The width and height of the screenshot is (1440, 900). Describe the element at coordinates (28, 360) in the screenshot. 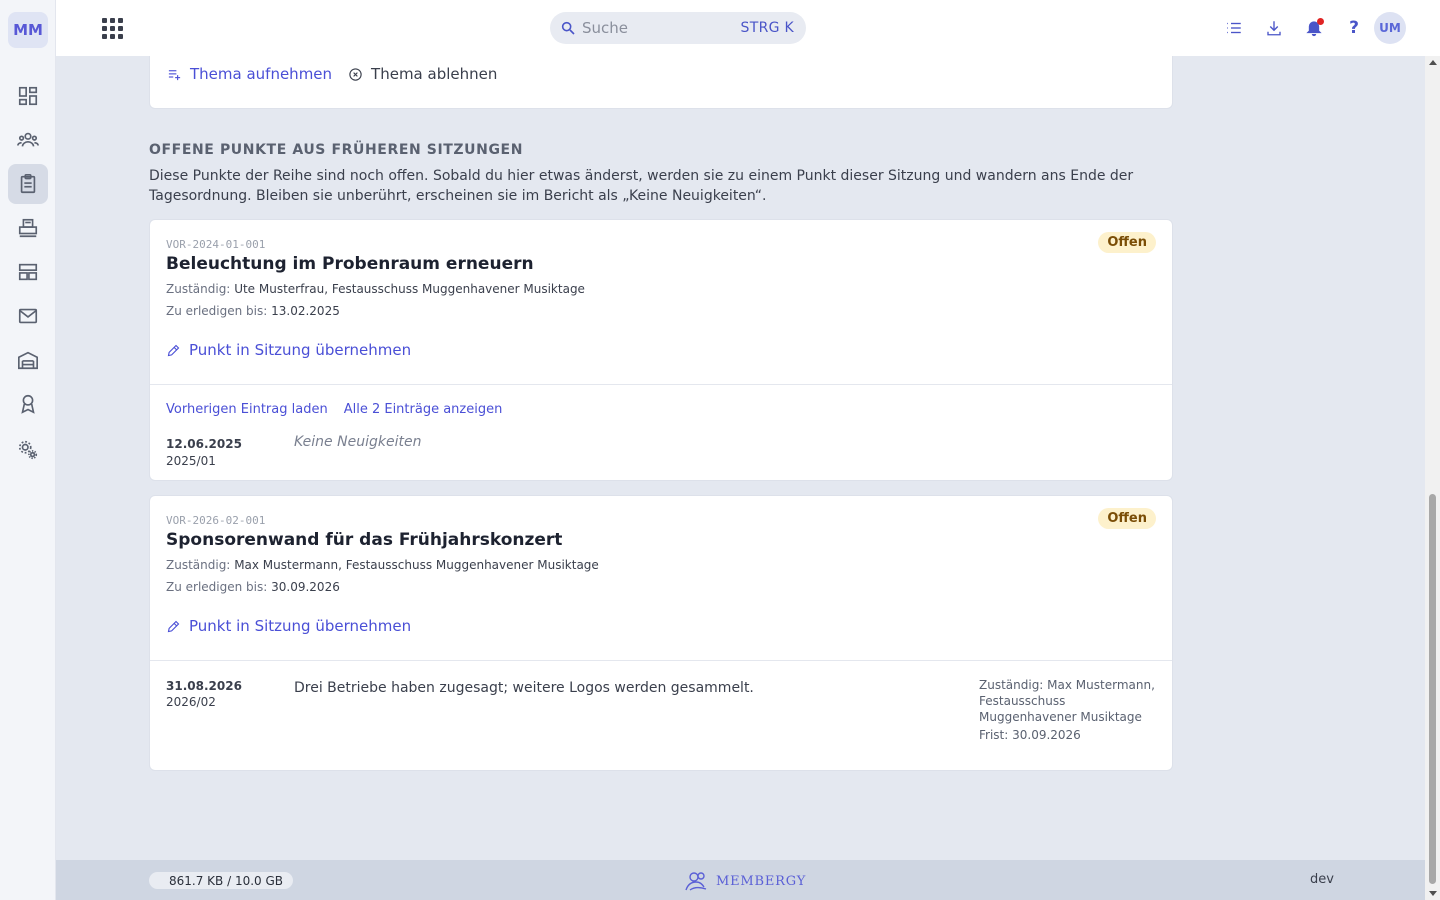

I see `warehouse-icon` at that location.